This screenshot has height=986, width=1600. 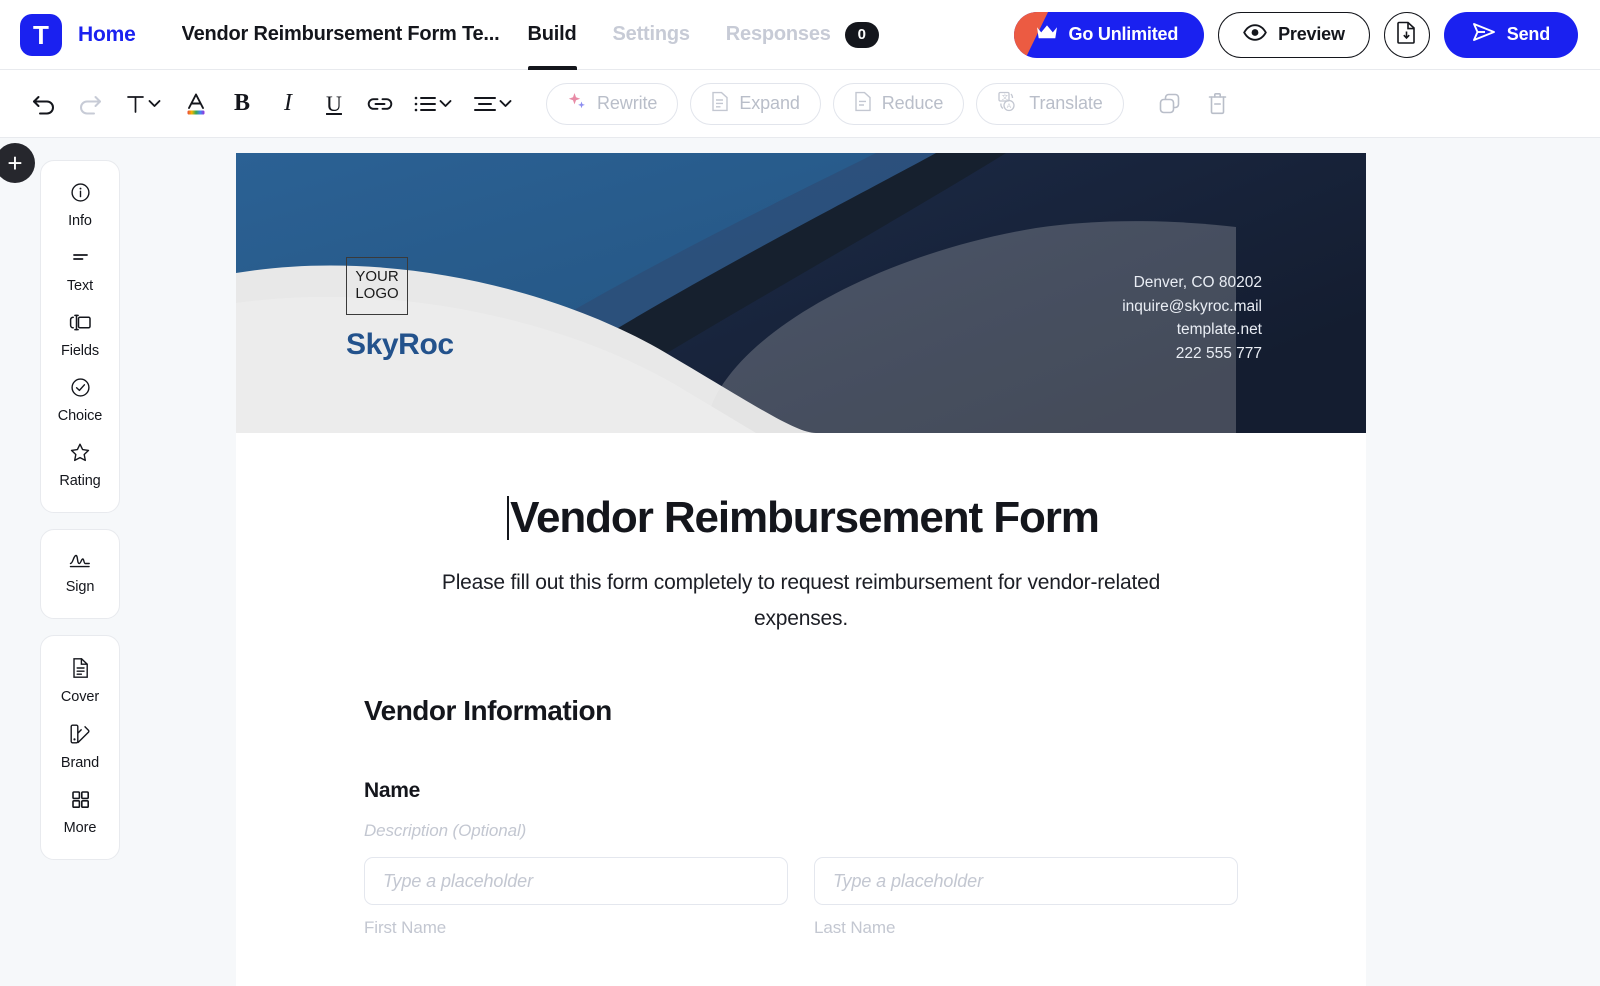 What do you see at coordinates (80, 416) in the screenshot?
I see `sidebar-item-choice-label: Choice` at bounding box center [80, 416].